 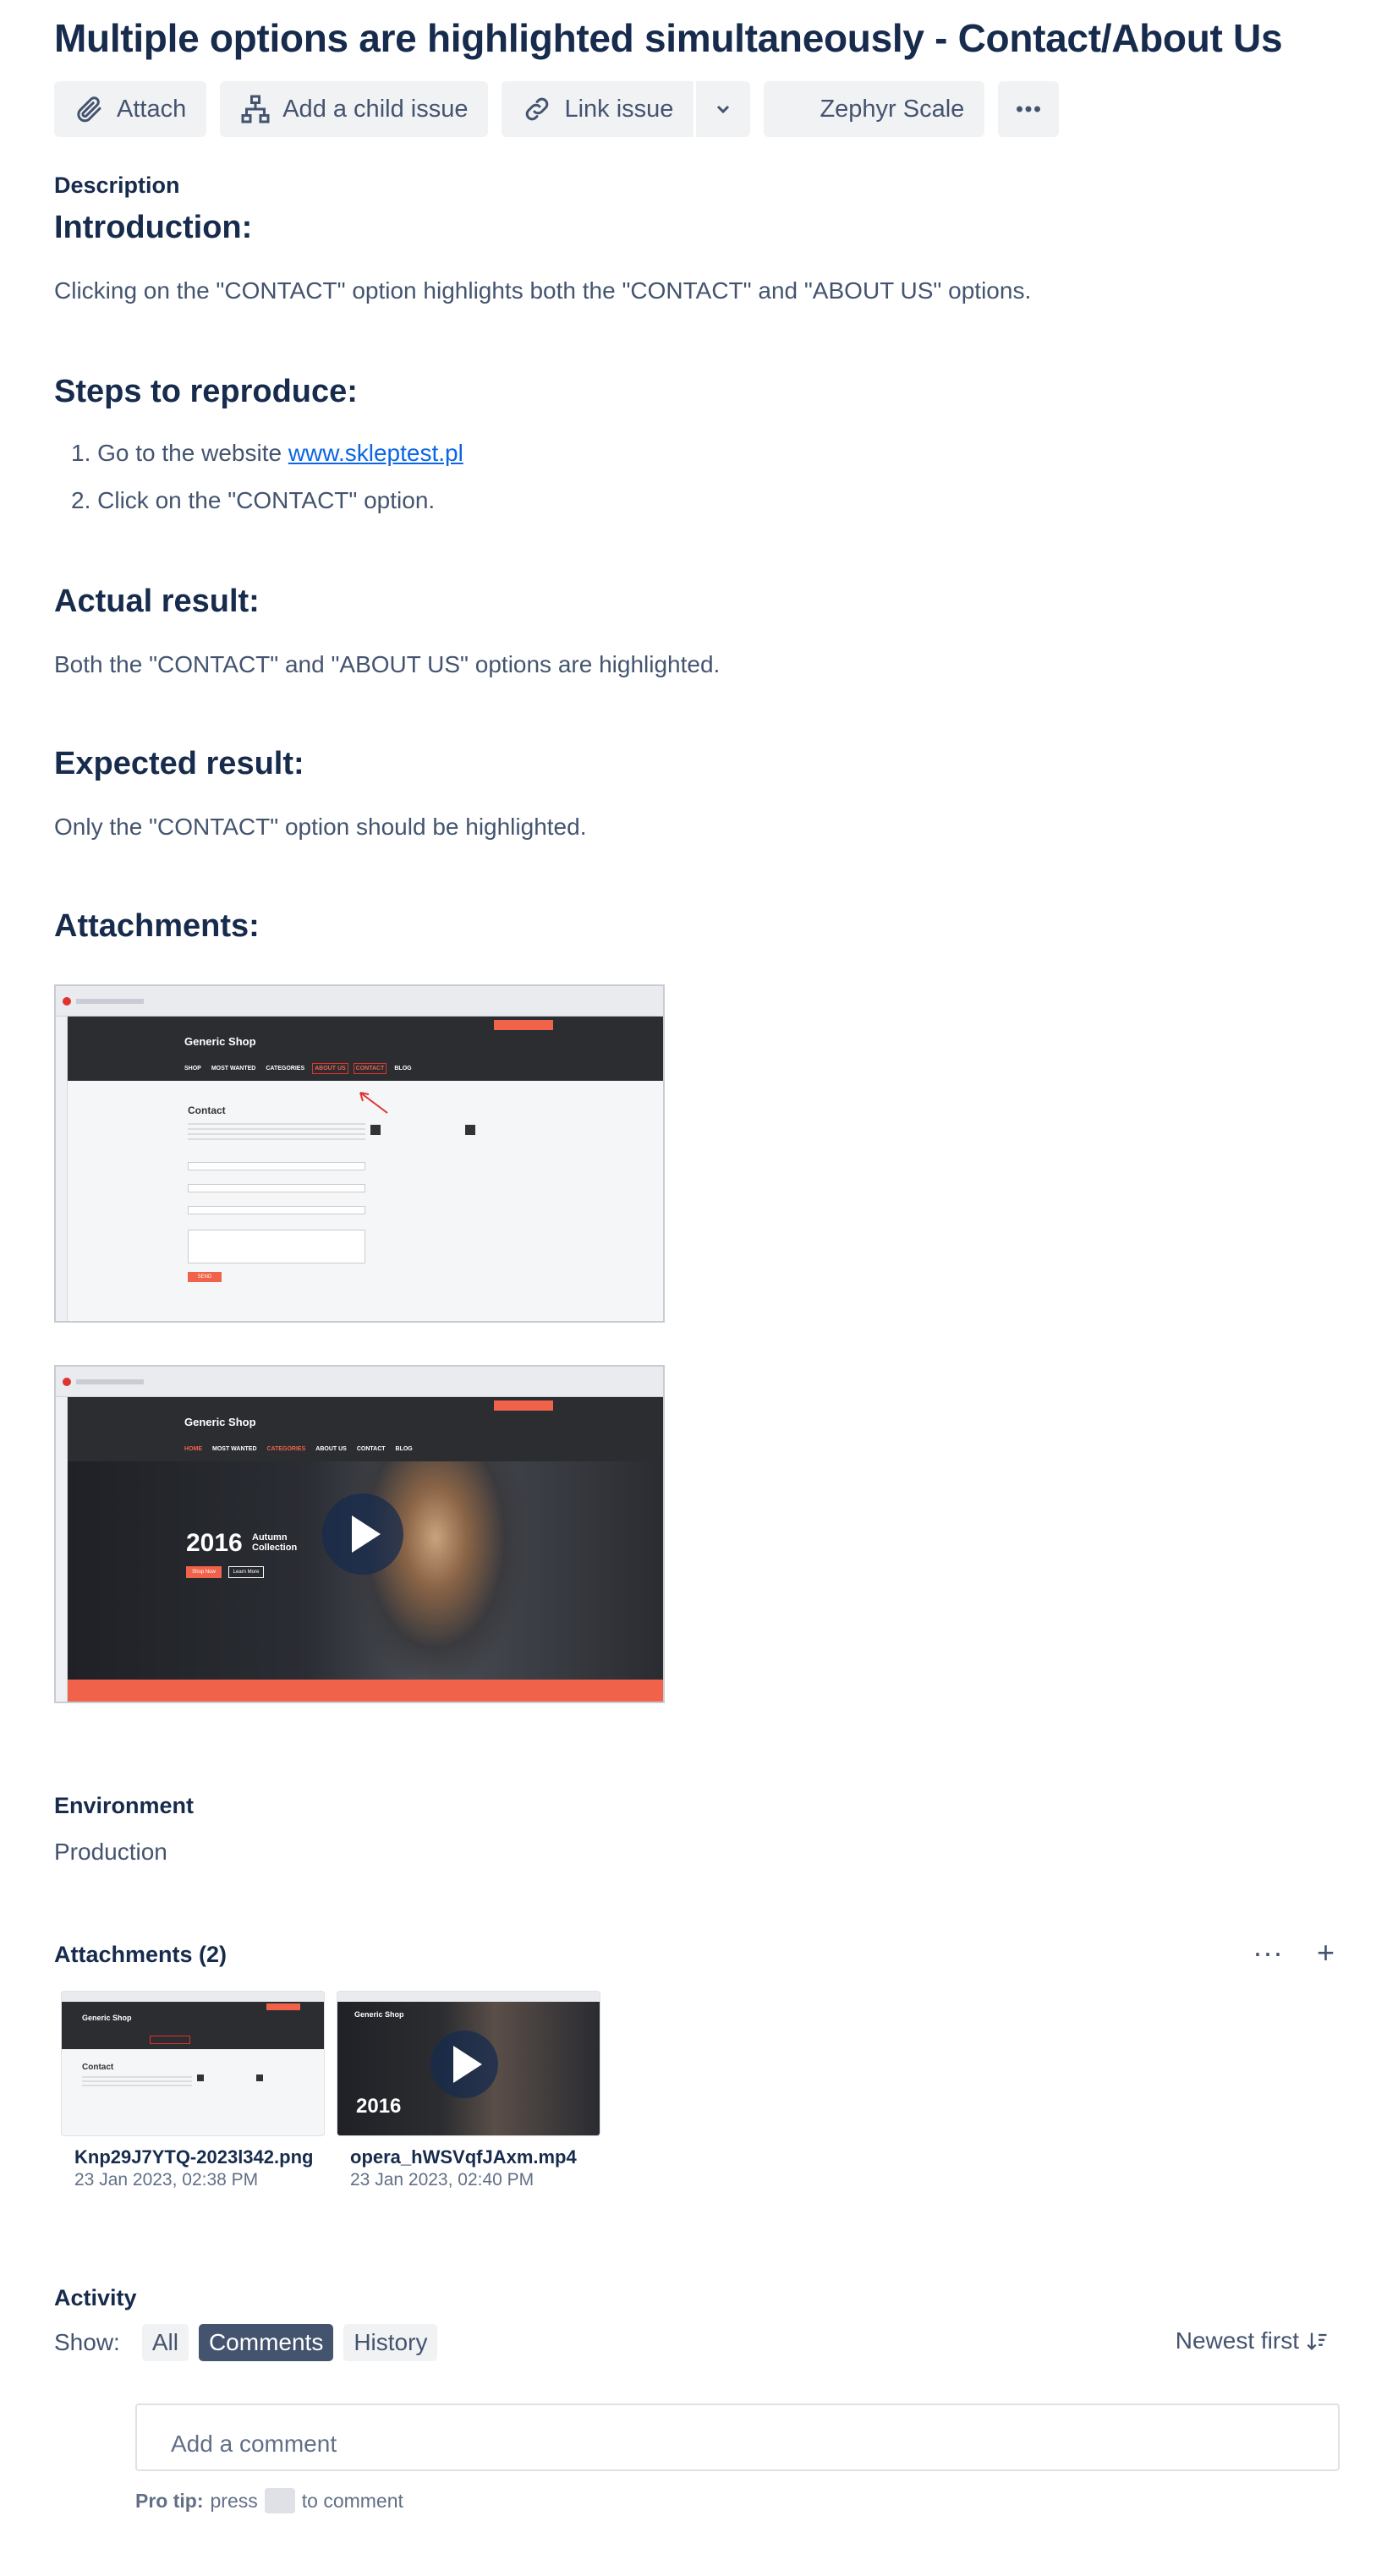 I want to click on activity-filter-row: Show: All Comments History, so click(x=246, y=2342).